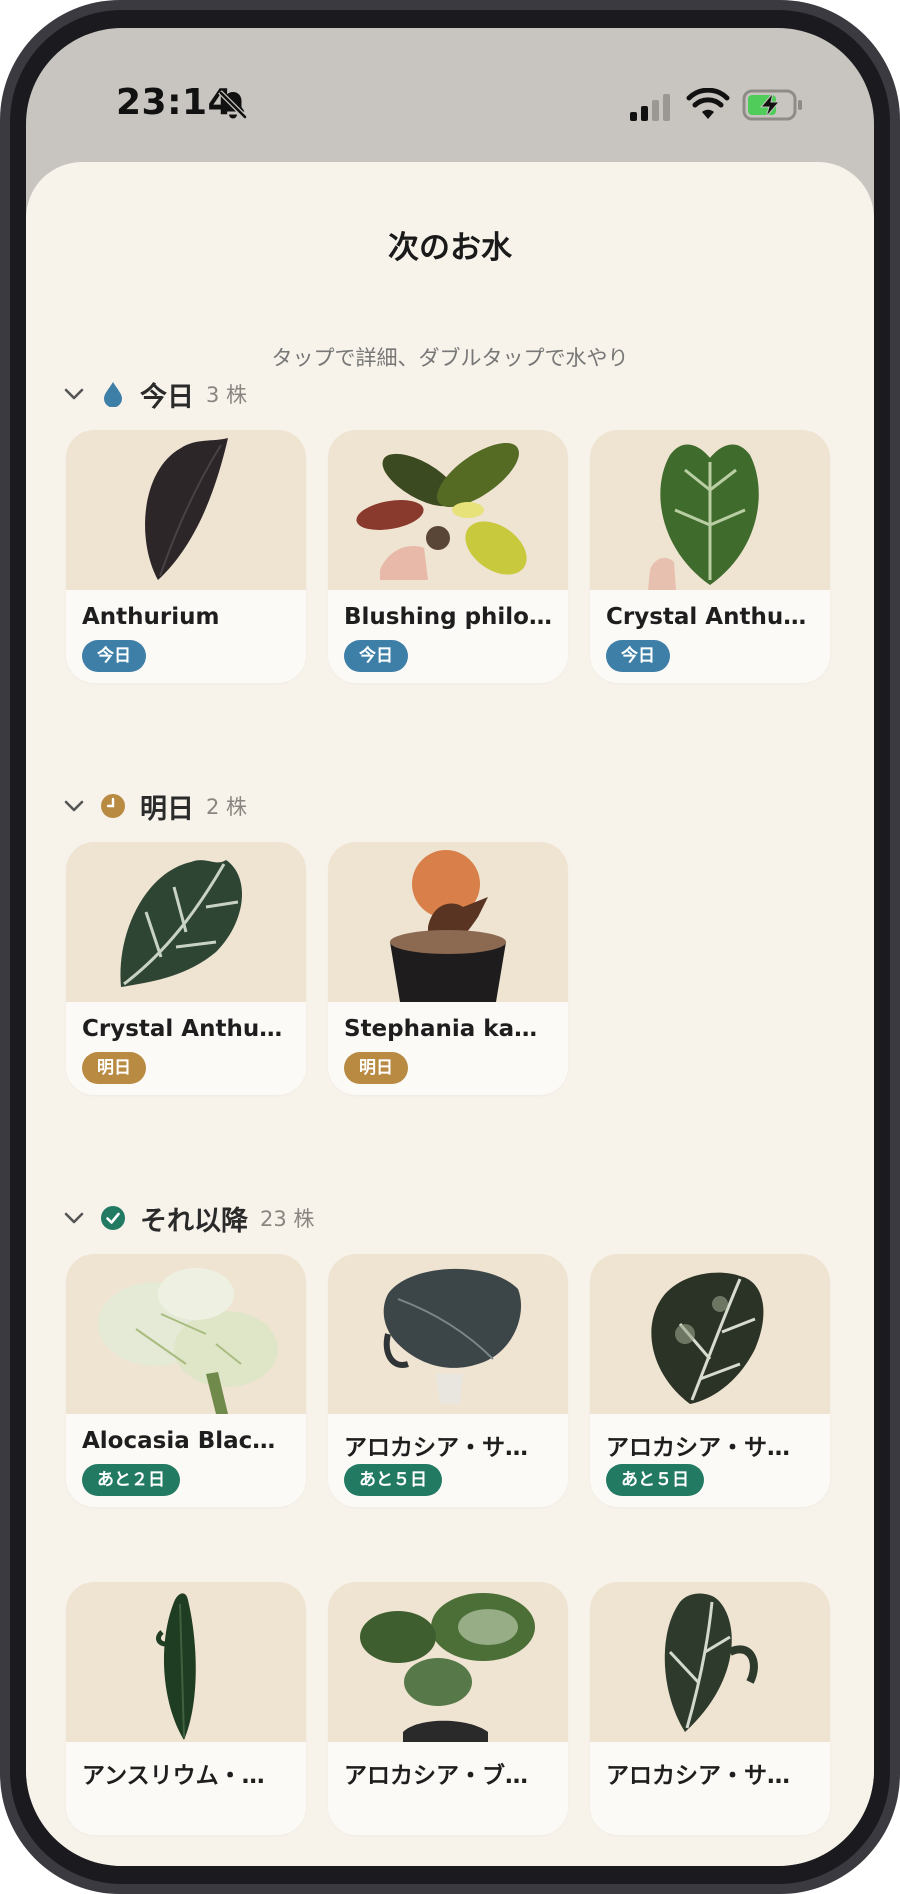  Describe the element at coordinates (227, 807) in the screenshot. I see `section-count: 2 株` at that location.